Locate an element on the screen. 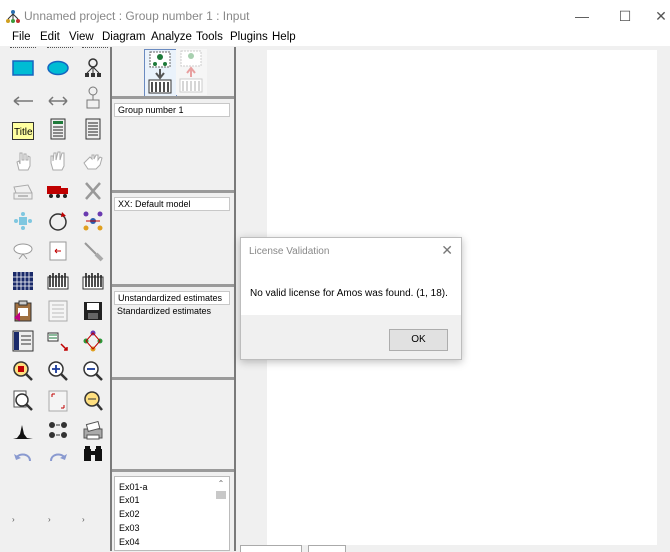 The width and height of the screenshot is (670, 552). amos-app-icon is located at coordinates (13, 16).